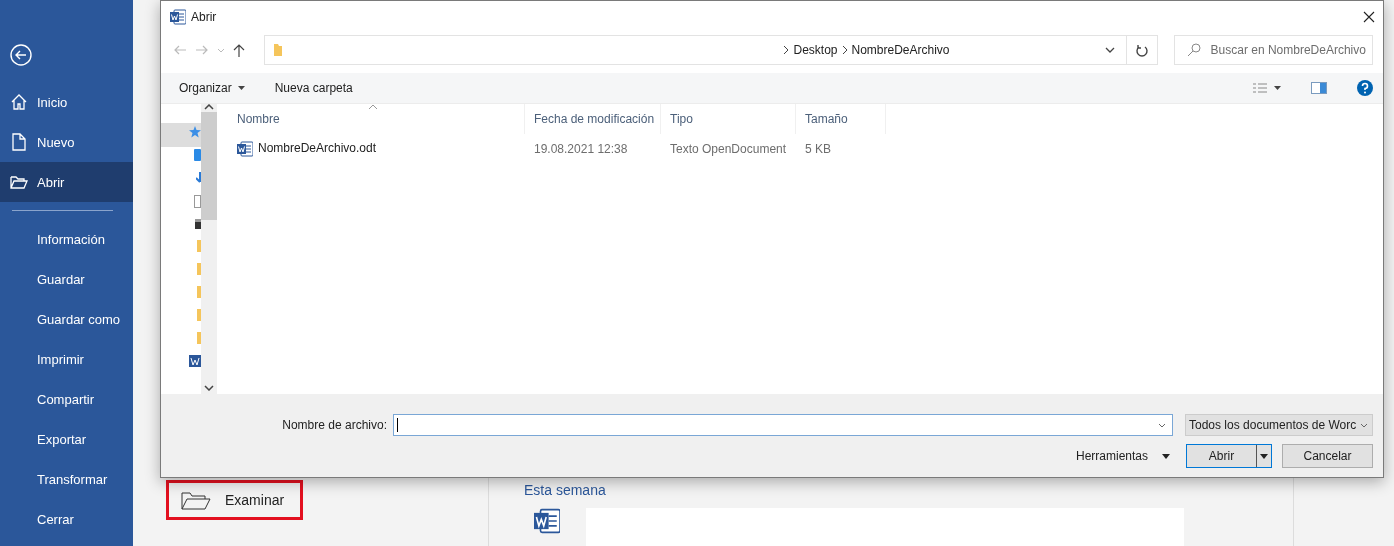  Describe the element at coordinates (209, 107) in the screenshot. I see `chevron-up-icon` at that location.